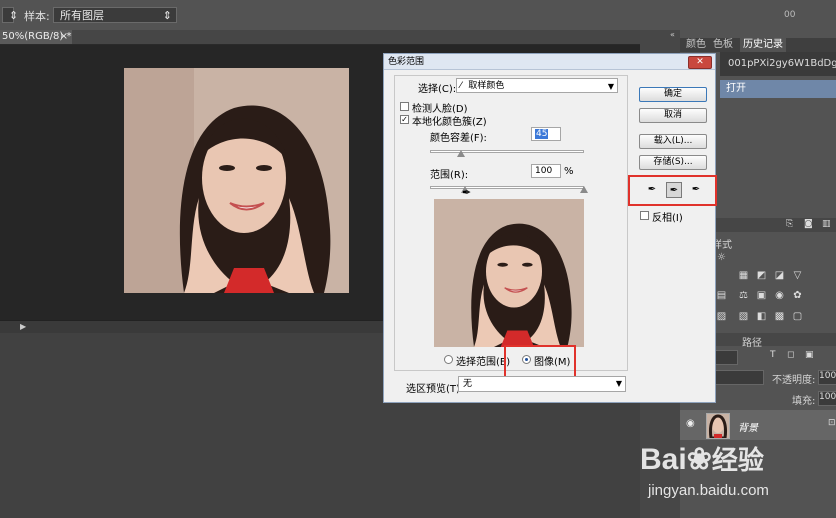 The image size is (836, 518). Describe the element at coordinates (743, 275) in the screenshot. I see `levels-icon: ▦` at that location.